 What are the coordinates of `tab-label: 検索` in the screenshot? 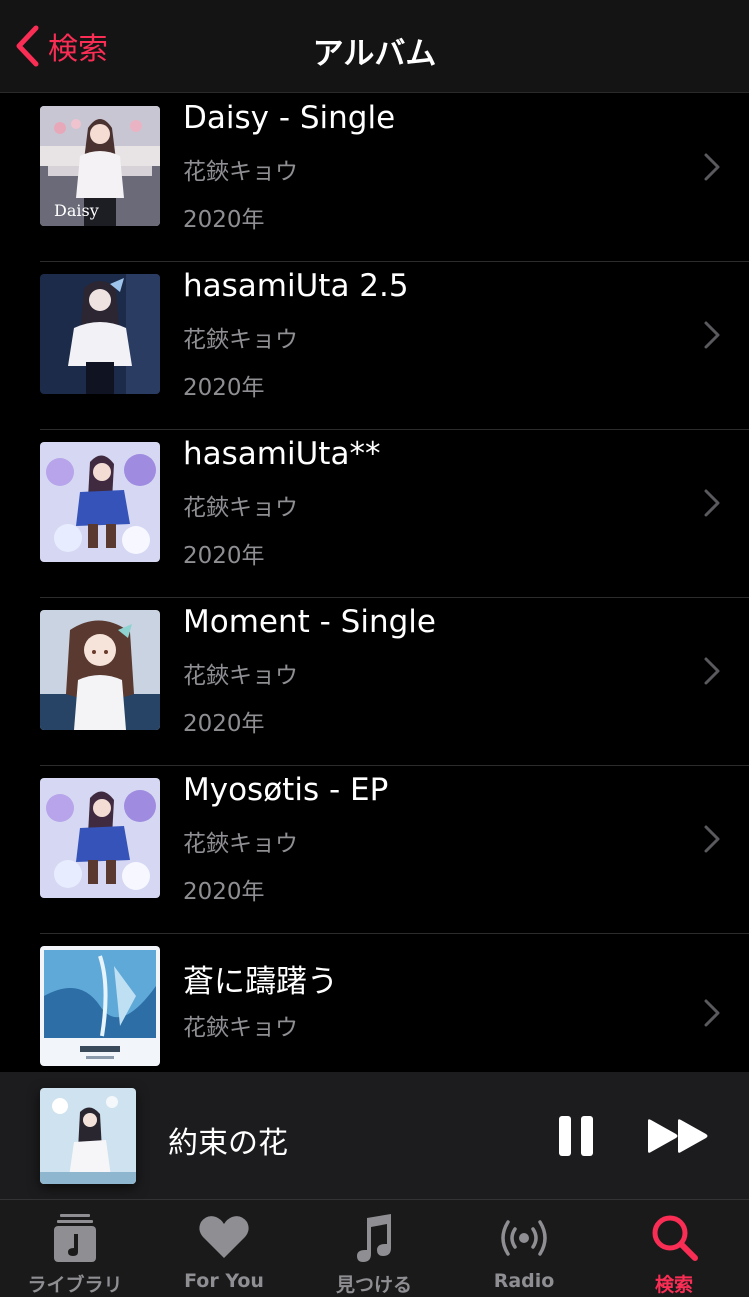 It's located at (673, 1285).